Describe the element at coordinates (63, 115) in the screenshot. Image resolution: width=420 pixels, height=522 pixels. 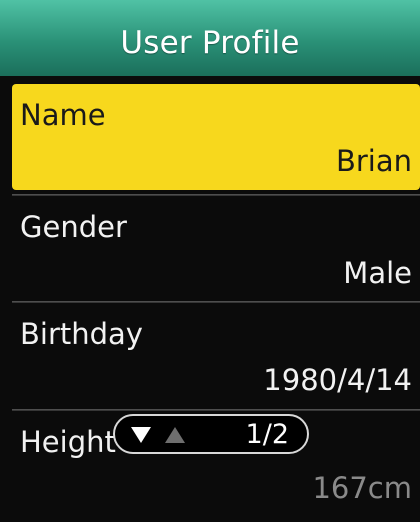
I see `field-label: Name` at that location.